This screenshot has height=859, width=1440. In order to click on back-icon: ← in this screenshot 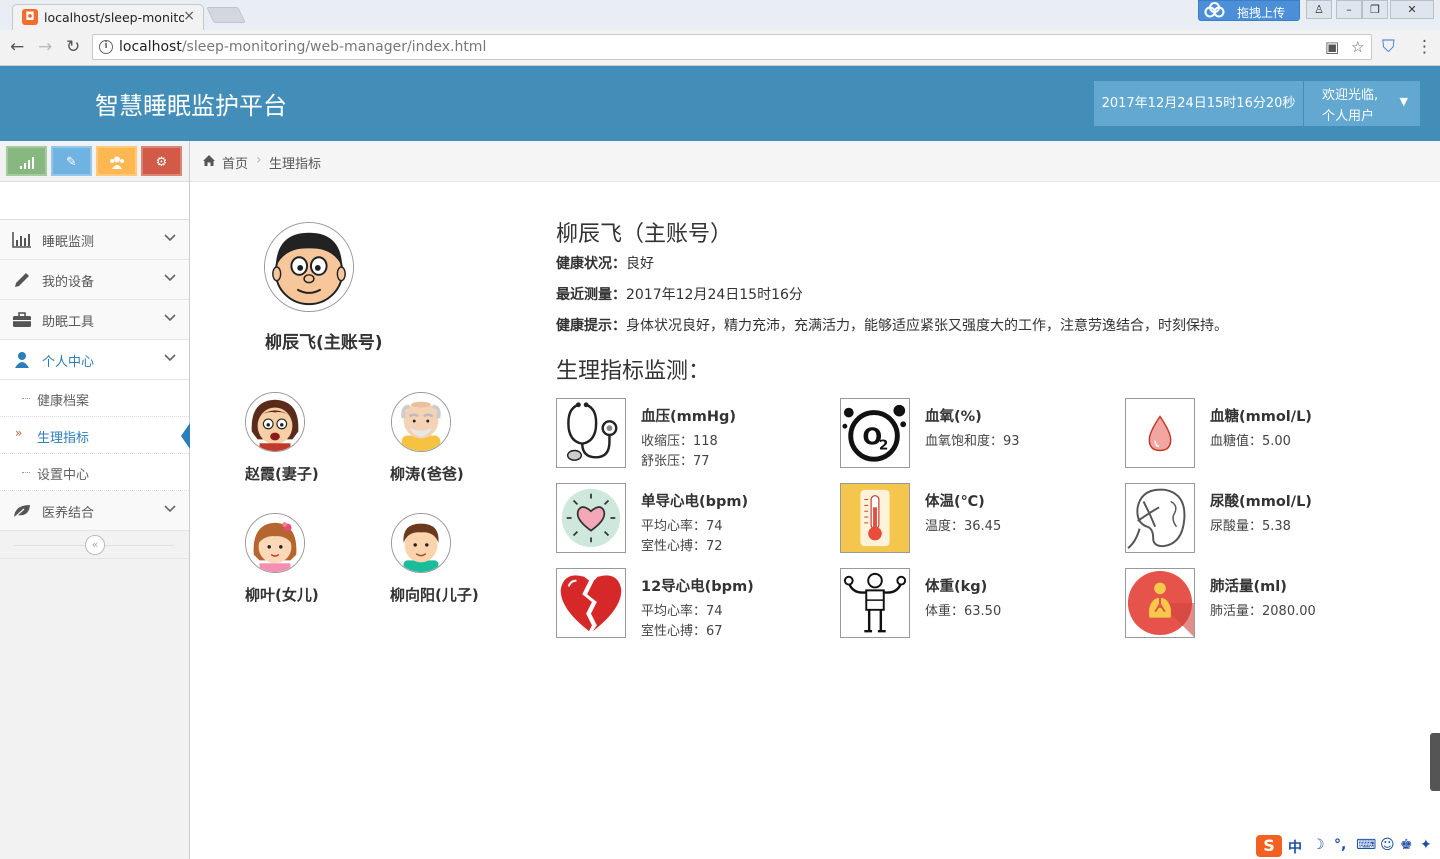, I will do `click(17, 47)`.